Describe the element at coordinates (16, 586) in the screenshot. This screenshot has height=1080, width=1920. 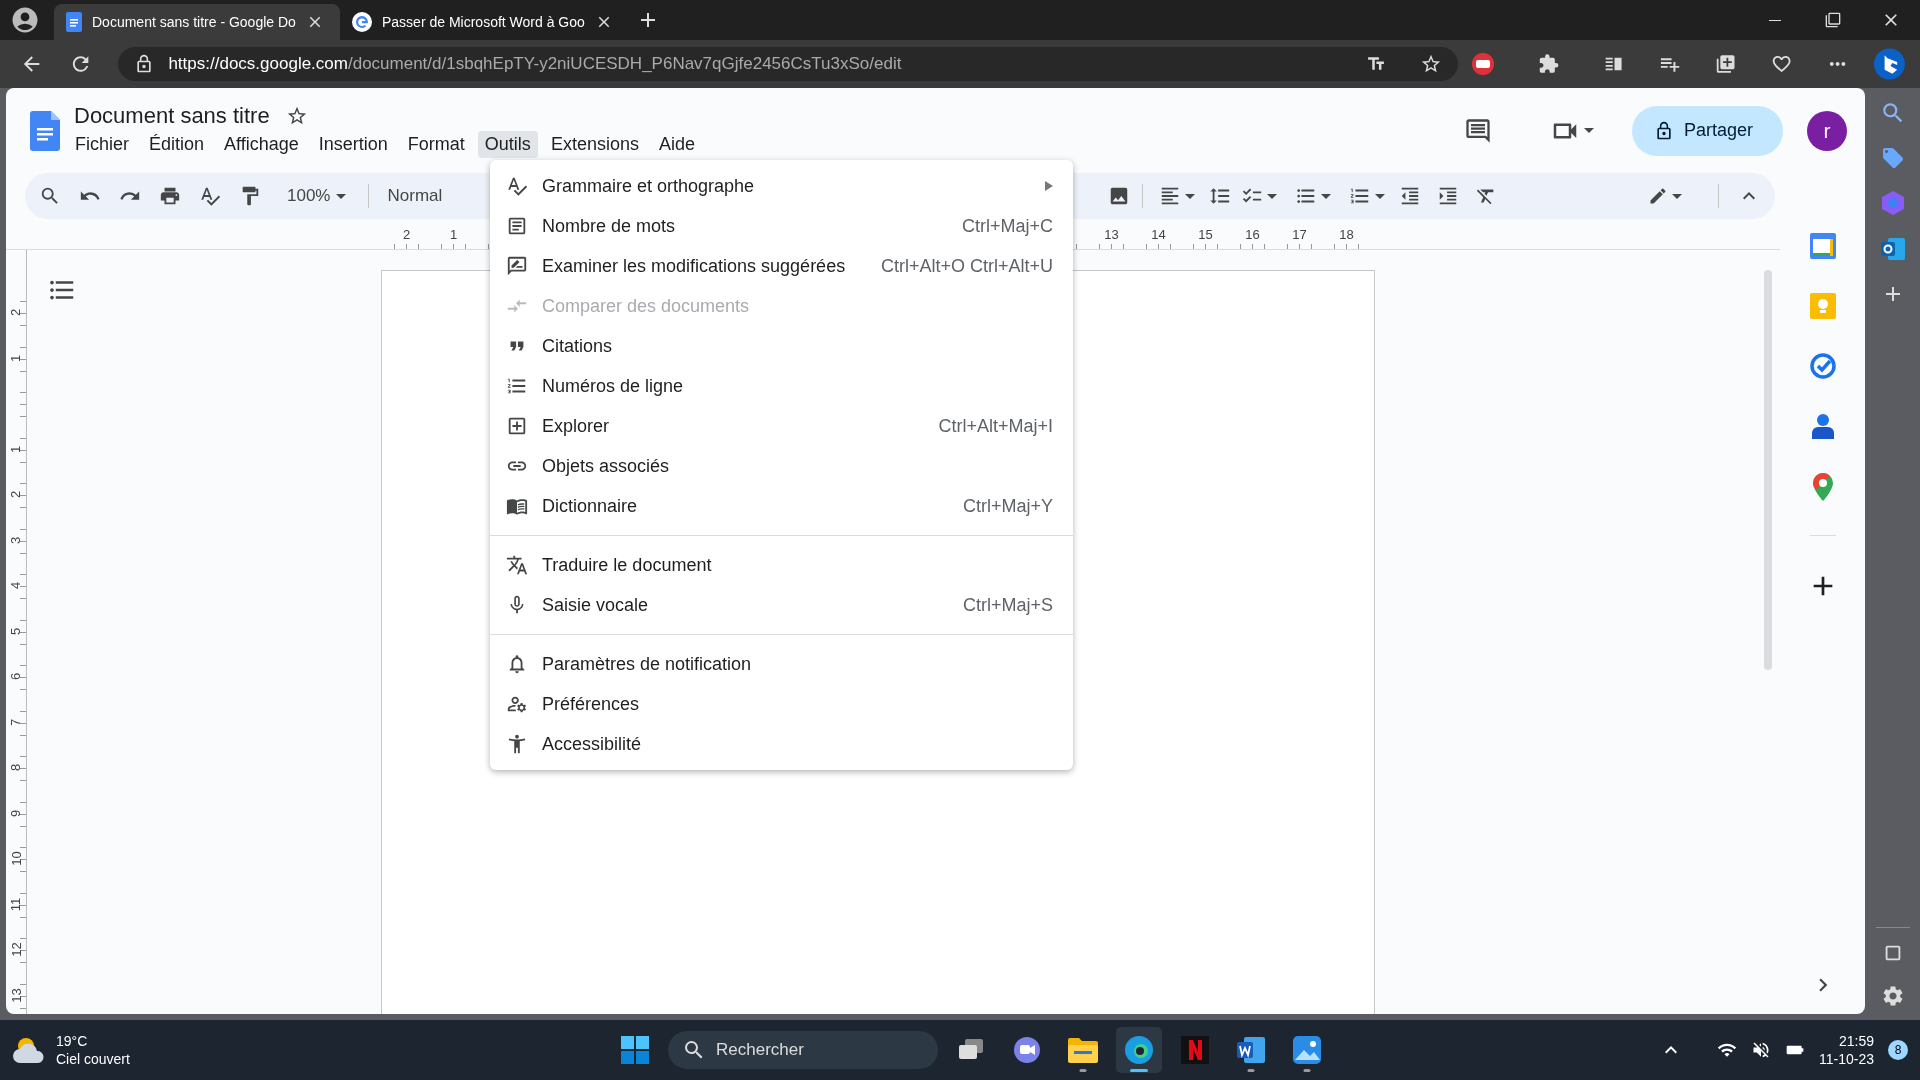
I see `ruler-number: 4` at that location.